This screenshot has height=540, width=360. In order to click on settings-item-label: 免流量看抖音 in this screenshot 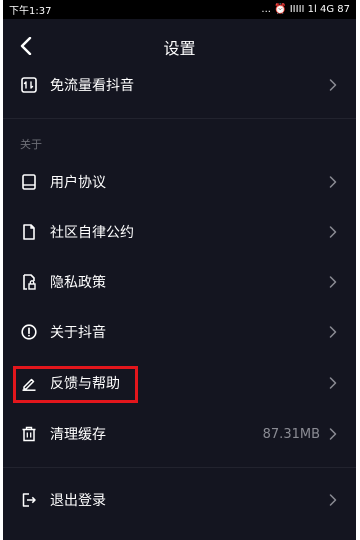, I will do `click(92, 86)`.